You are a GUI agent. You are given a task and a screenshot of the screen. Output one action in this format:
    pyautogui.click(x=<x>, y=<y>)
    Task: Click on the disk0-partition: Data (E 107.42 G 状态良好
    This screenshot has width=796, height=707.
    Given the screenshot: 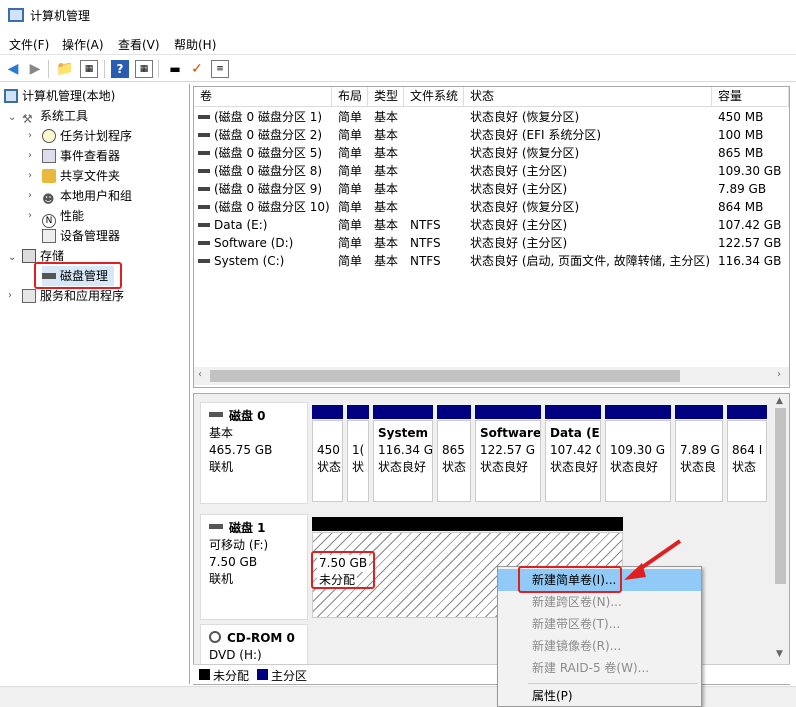 What is the action you would take?
    pyautogui.click(x=573, y=461)
    